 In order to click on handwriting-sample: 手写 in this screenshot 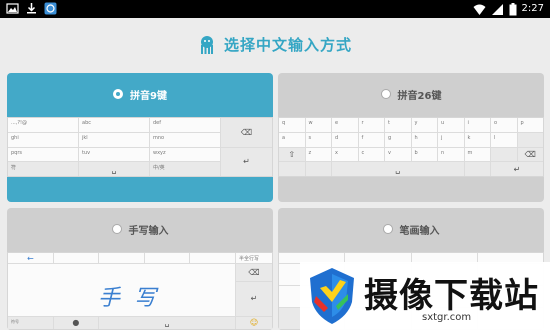, I will do `click(134, 298)`.